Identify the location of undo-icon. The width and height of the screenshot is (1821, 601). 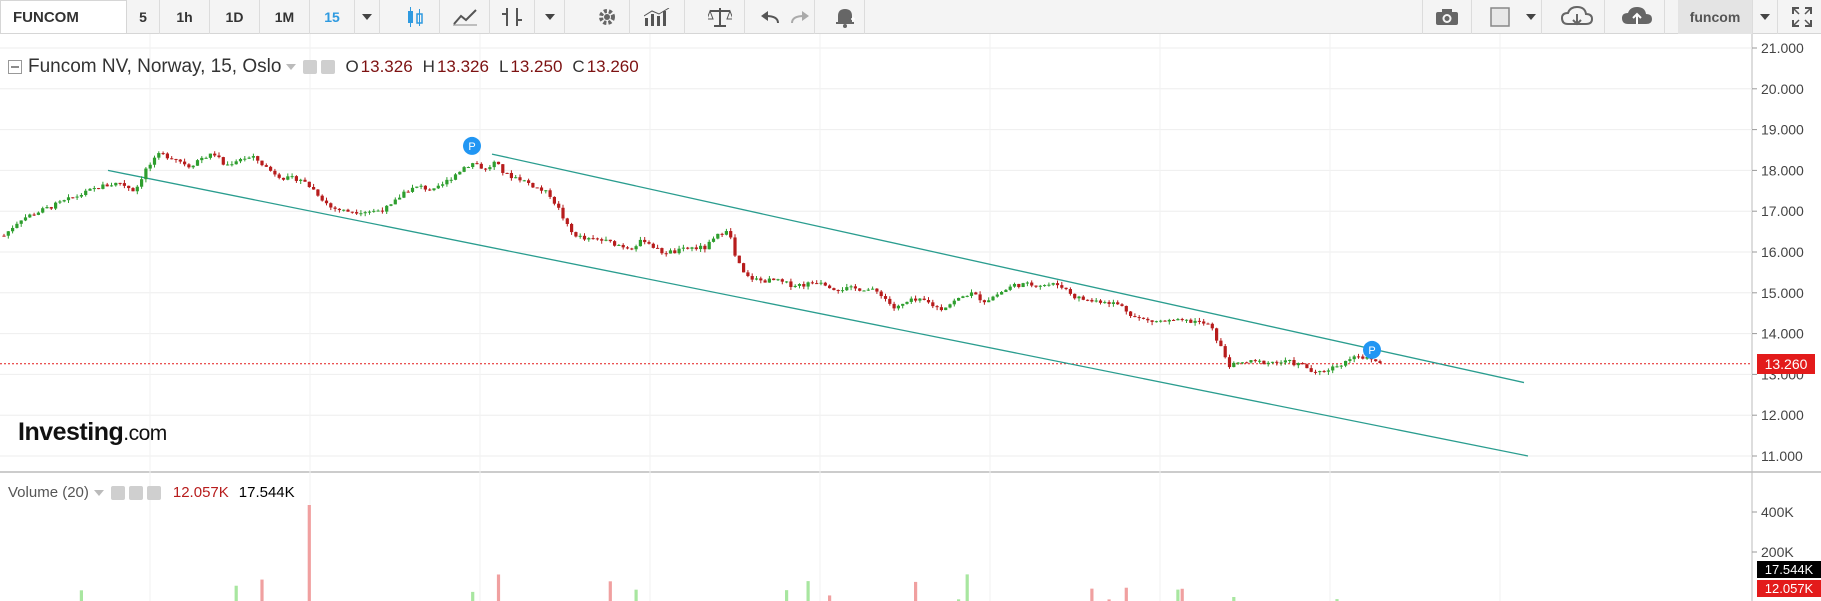
(770, 17).